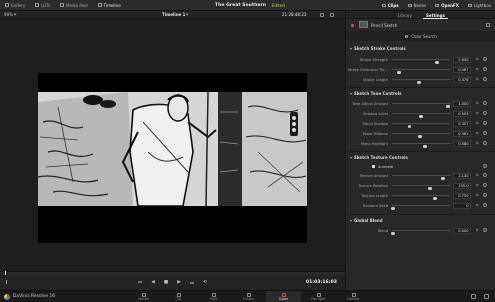  Describe the element at coordinates (486, 296) in the screenshot. I see `settings-icon` at that location.